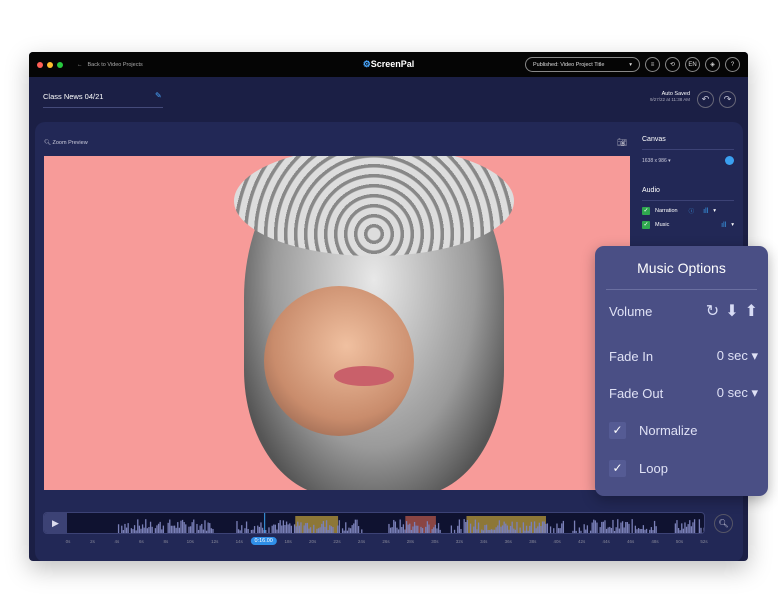 This screenshot has height=613, width=778. What do you see at coordinates (617, 468) in the screenshot?
I see `loop-checkbox: ✓` at bounding box center [617, 468].